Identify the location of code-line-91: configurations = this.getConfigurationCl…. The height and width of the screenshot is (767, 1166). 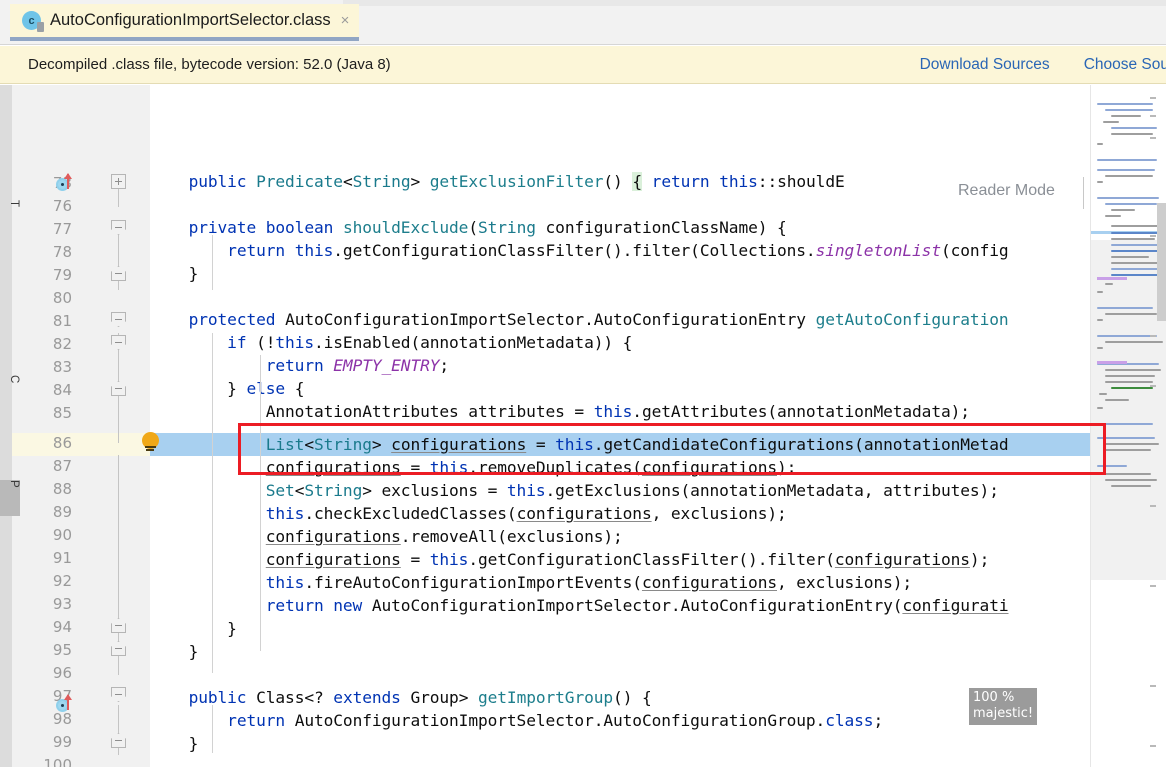
(627, 559).